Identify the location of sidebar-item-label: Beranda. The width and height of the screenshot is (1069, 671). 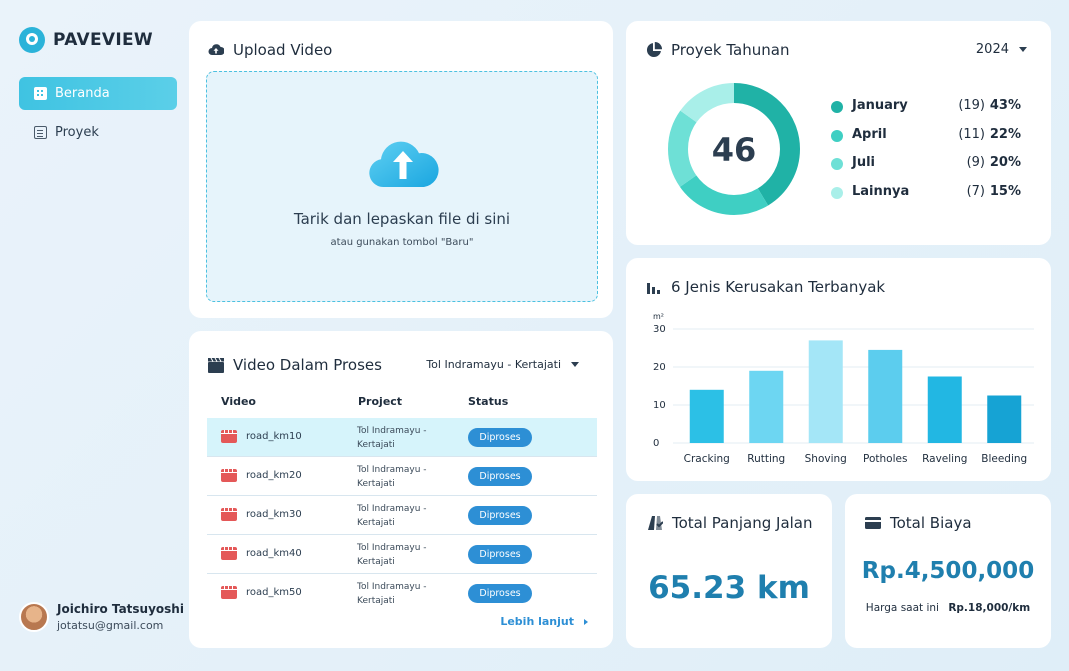
(82, 93).